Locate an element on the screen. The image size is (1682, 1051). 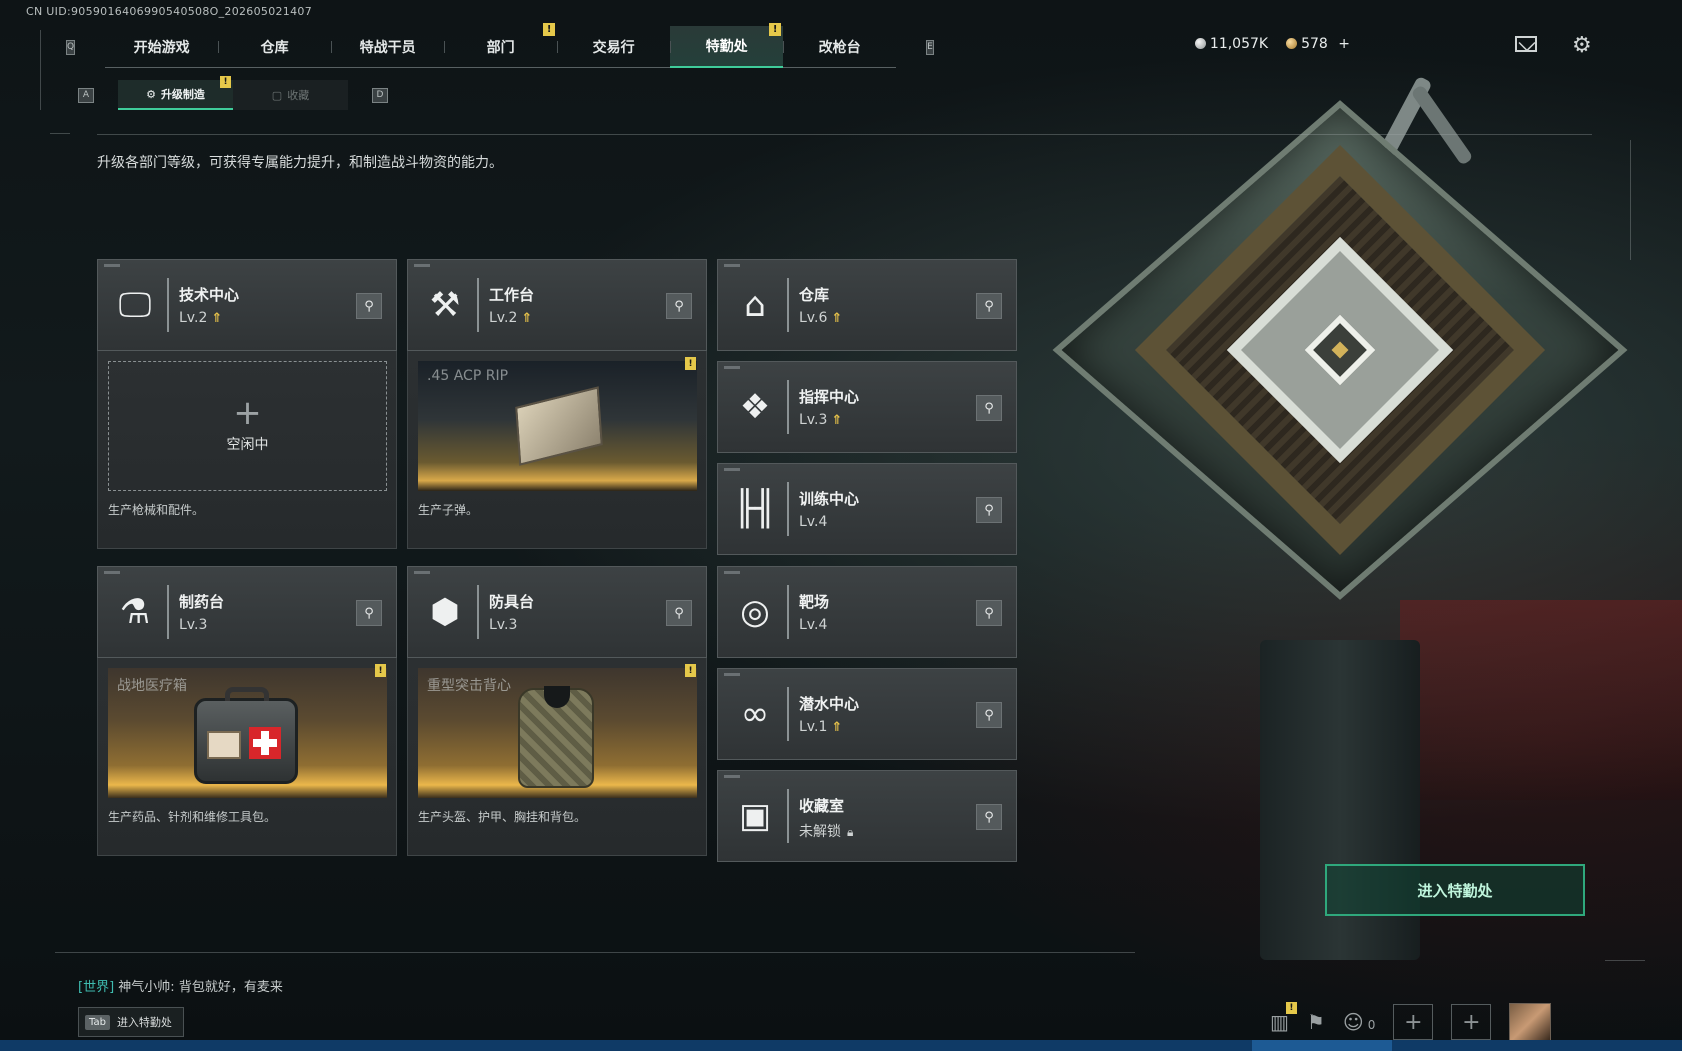
subtab-next-key: D is located at coordinates (380, 95).